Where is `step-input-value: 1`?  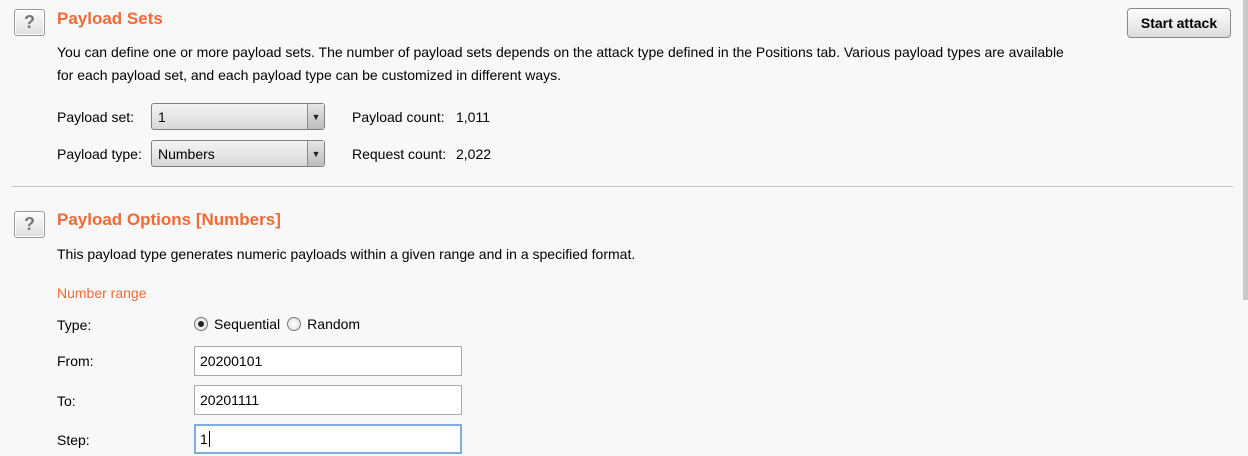
step-input-value: 1 is located at coordinates (204, 439).